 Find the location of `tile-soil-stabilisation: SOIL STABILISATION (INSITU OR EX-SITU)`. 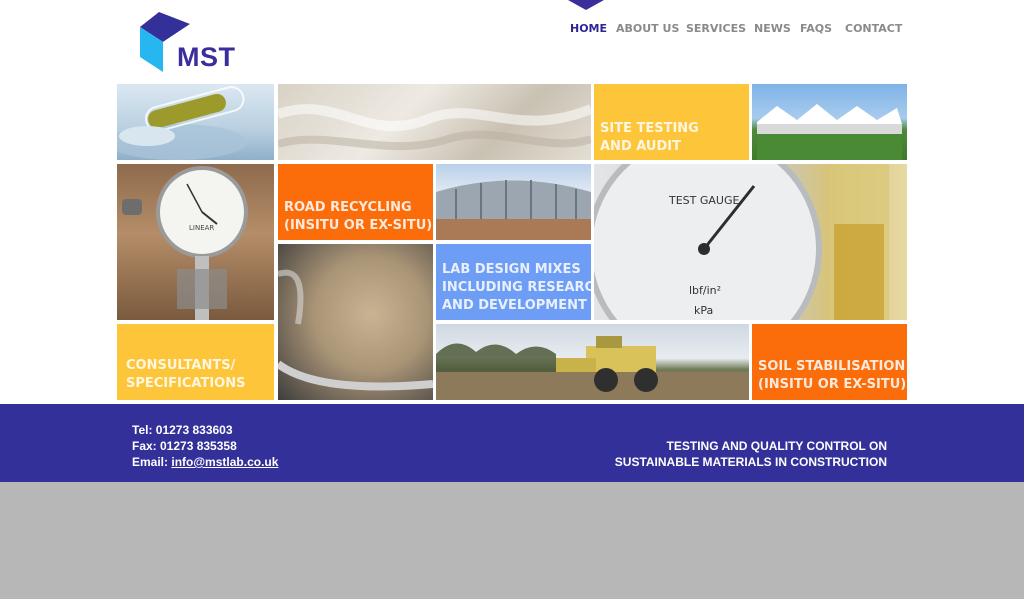

tile-soil-stabilisation: SOIL STABILISATION (INSITU OR EX-SITU) is located at coordinates (829, 362).